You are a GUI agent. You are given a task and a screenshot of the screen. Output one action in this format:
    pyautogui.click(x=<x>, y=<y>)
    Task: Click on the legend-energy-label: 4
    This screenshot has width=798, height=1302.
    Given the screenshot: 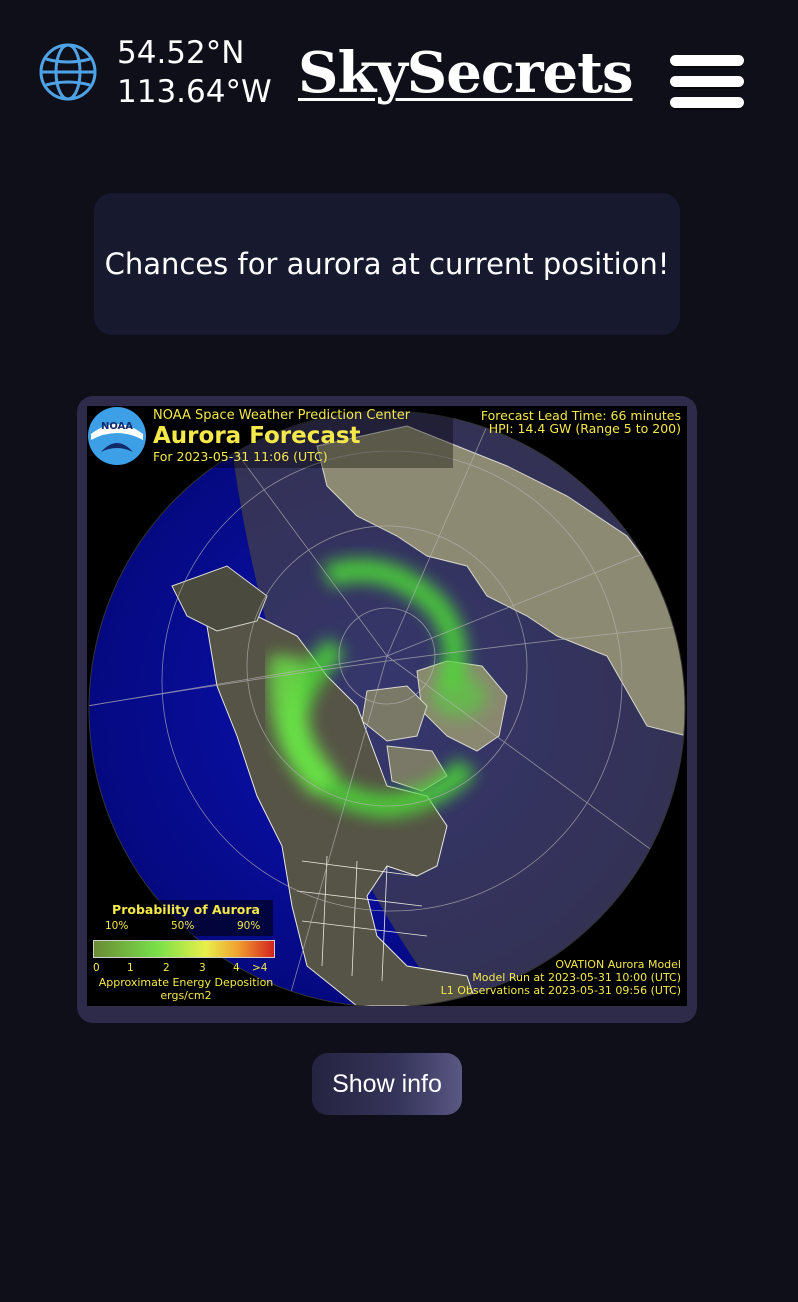 What is the action you would take?
    pyautogui.click(x=236, y=968)
    